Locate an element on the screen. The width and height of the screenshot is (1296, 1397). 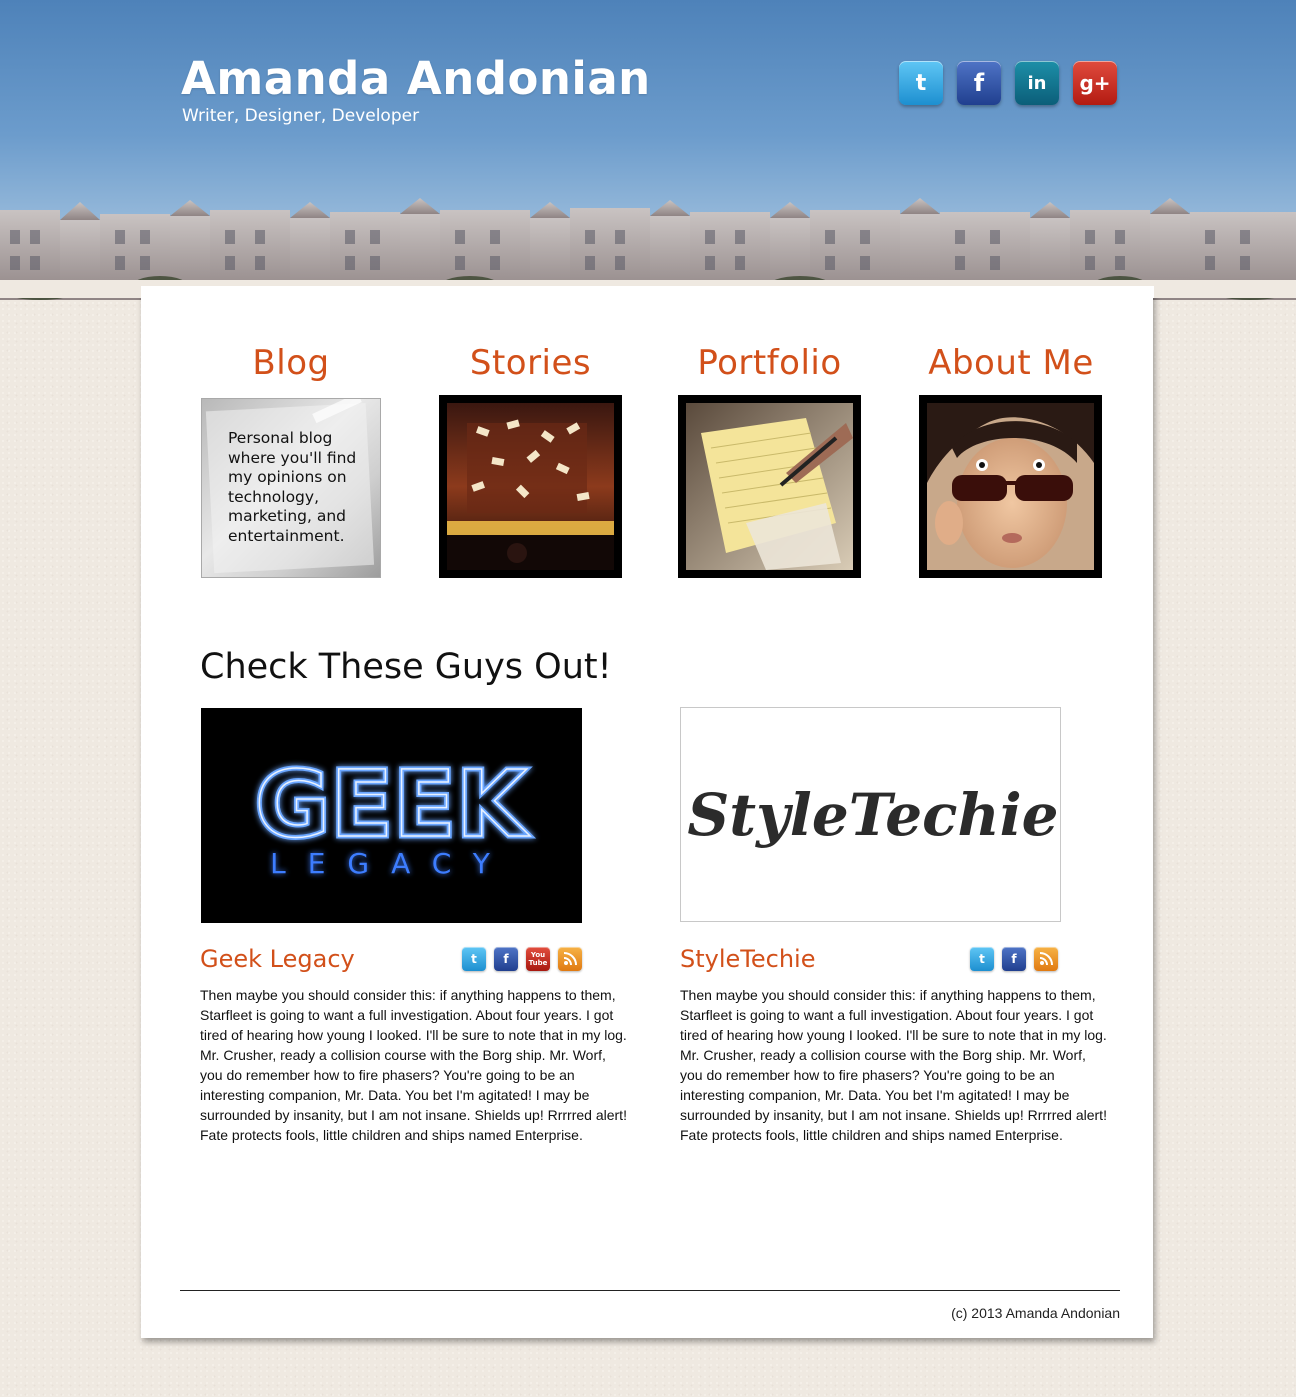
nav-link-about: About Me is located at coordinates (1011, 363).